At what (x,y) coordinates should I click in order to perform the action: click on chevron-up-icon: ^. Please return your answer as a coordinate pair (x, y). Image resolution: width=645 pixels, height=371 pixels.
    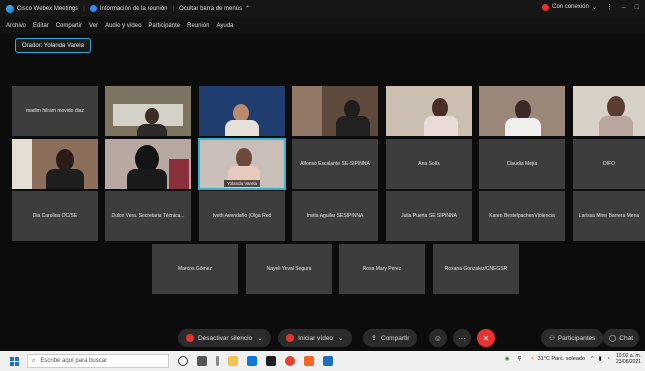
    Looking at the image, I should click on (592, 359).